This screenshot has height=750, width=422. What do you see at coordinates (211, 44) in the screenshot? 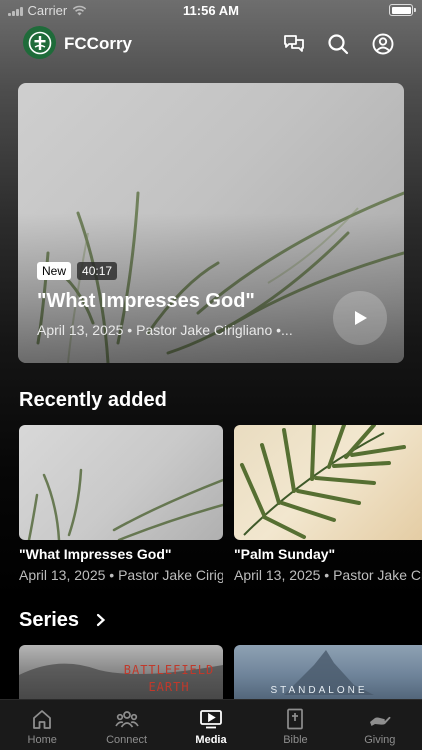
I see `app-header: FCCorry` at bounding box center [211, 44].